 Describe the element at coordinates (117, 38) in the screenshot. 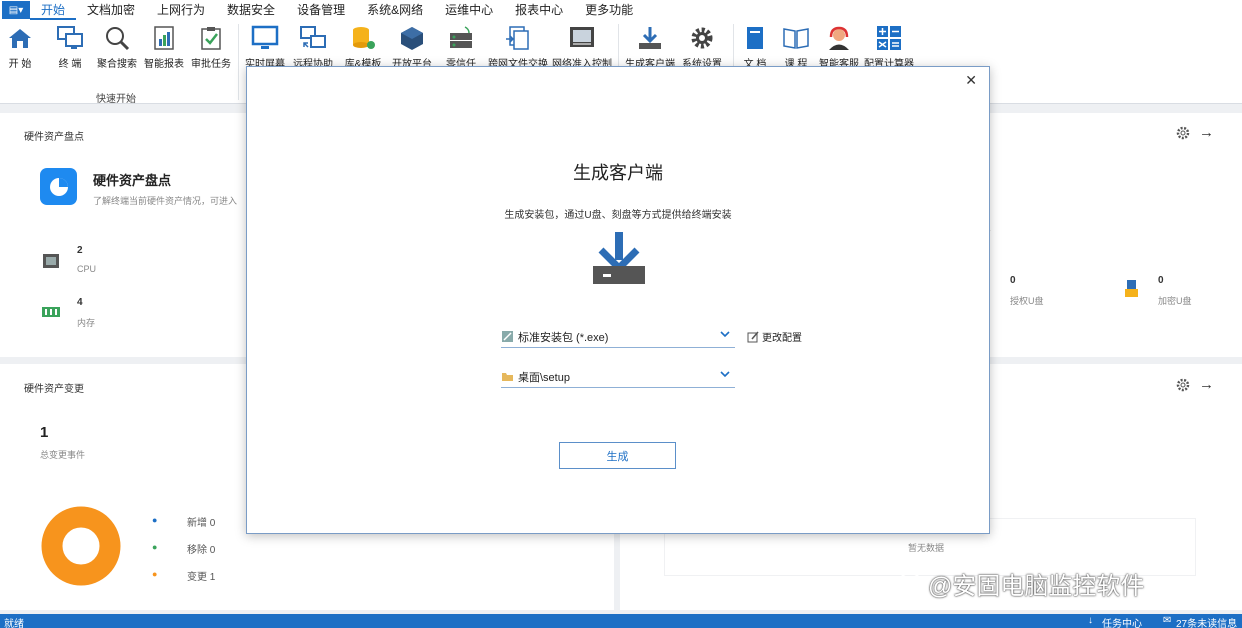

I see `search-icon` at that location.